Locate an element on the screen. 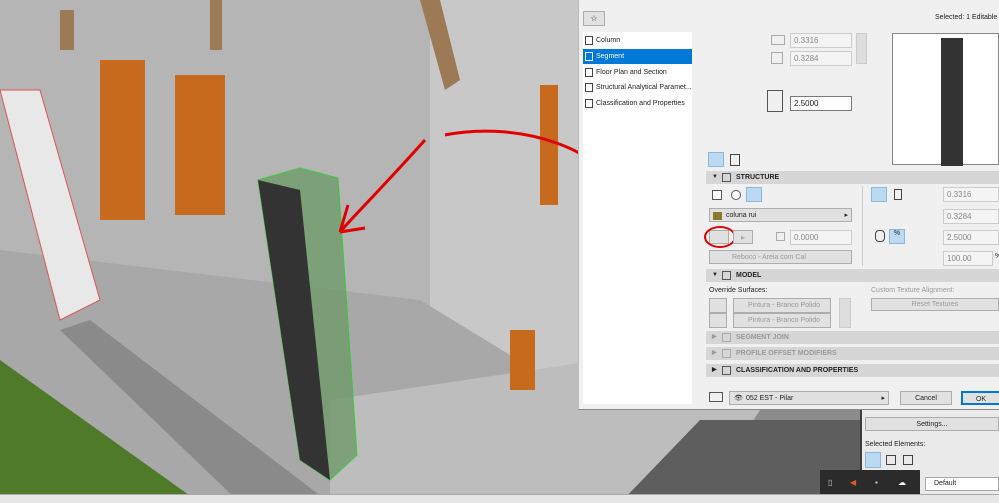 This screenshot has height=503, width=999. tray-icon: ▯ is located at coordinates (830, 482).